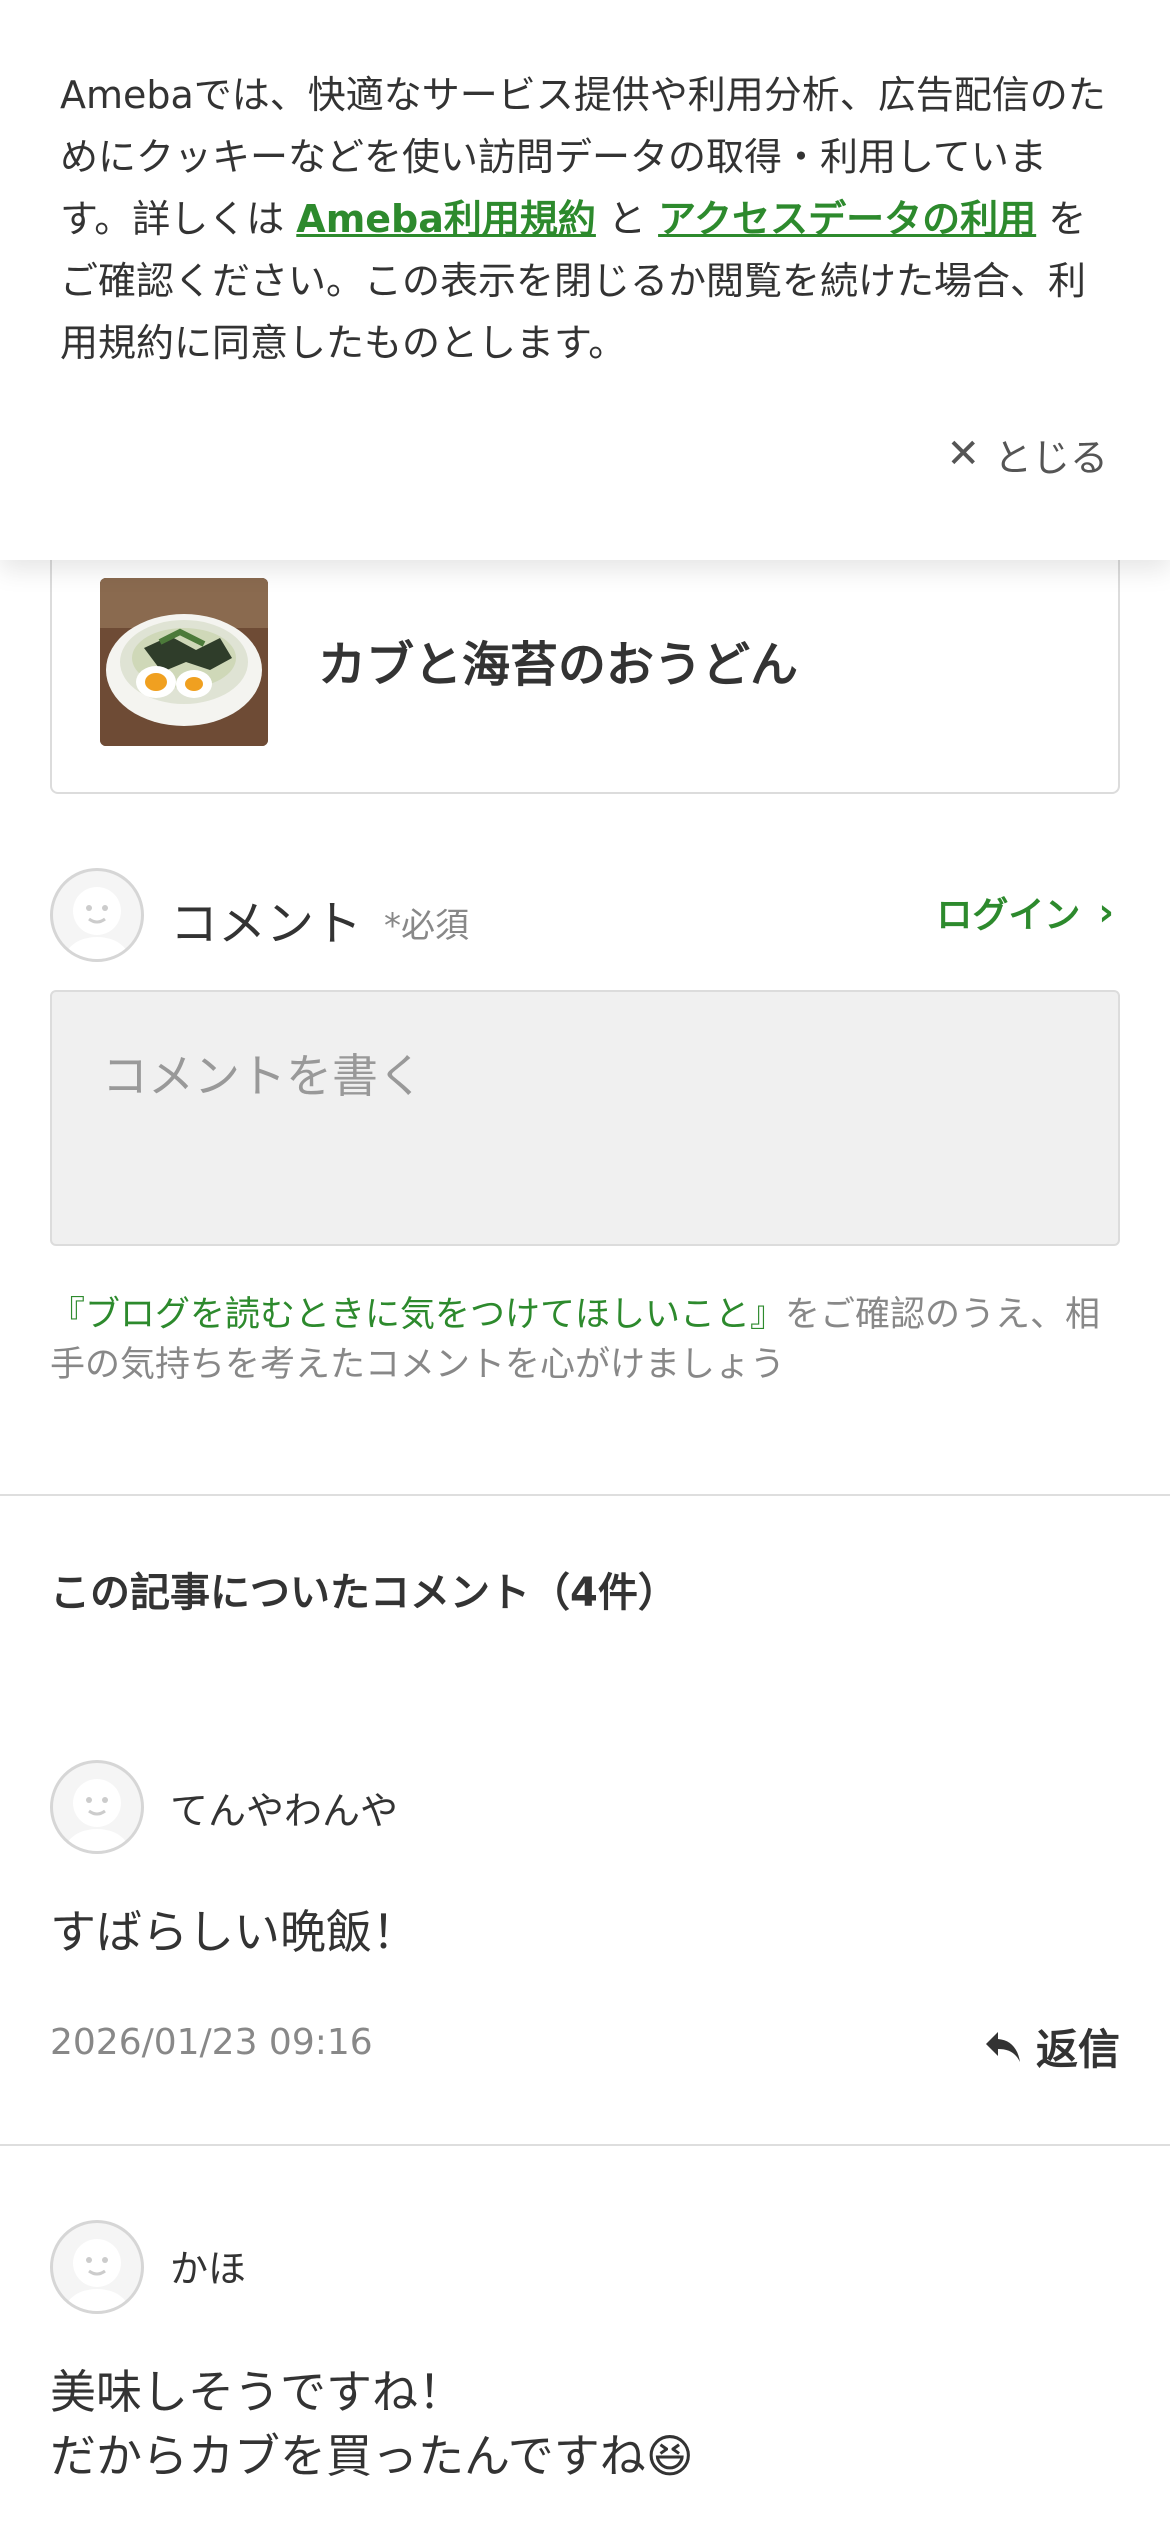 The image size is (1170, 2532). I want to click on recipe-card: カブと海苔のおうどん, so click(585, 657).